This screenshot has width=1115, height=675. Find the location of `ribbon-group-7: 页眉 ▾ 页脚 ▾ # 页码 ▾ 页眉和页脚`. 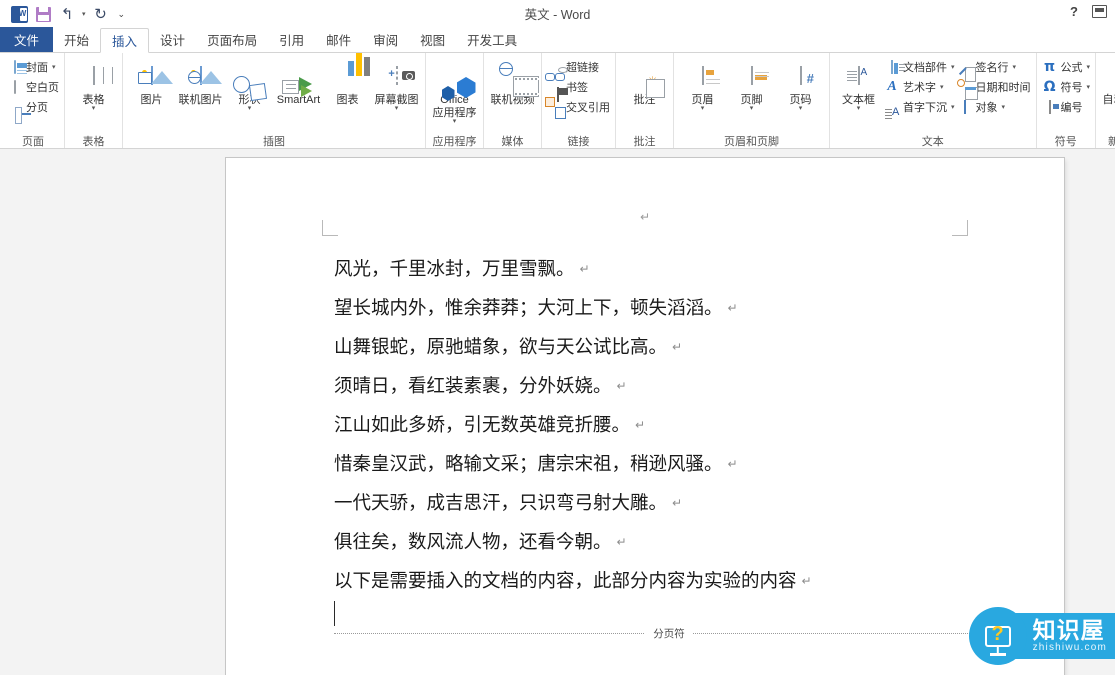

ribbon-group-7: 页眉 ▾ 页脚 ▾ # 页码 ▾ 页眉和页脚 is located at coordinates (752, 100).